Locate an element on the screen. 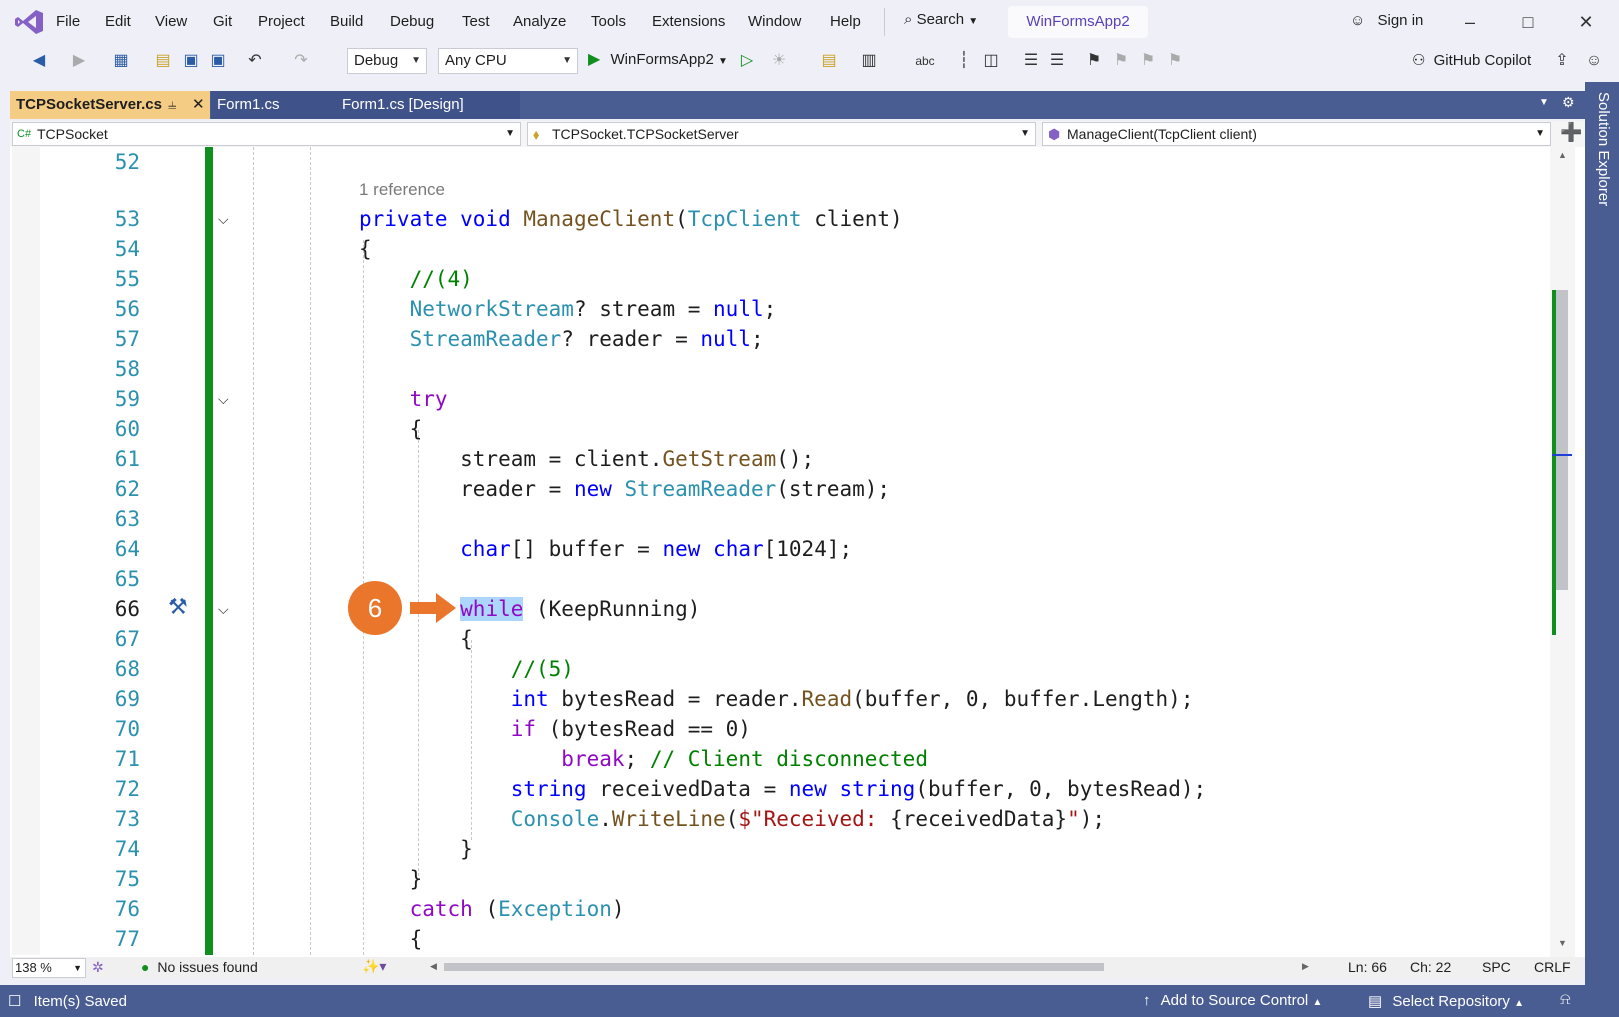  menu-edit: Edit is located at coordinates (118, 21).